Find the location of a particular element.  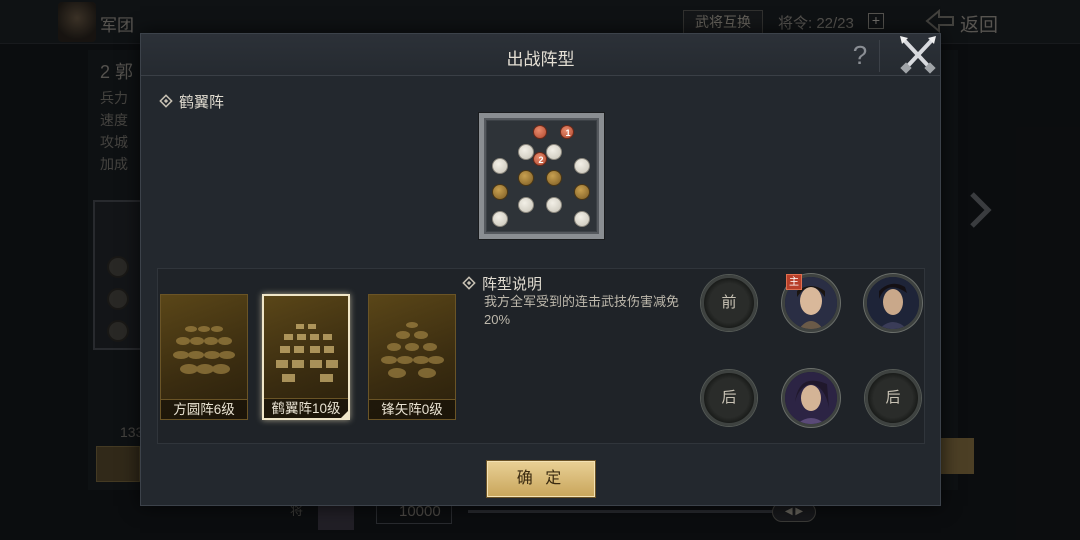

general-marker: 1 is located at coordinates (567, 132).